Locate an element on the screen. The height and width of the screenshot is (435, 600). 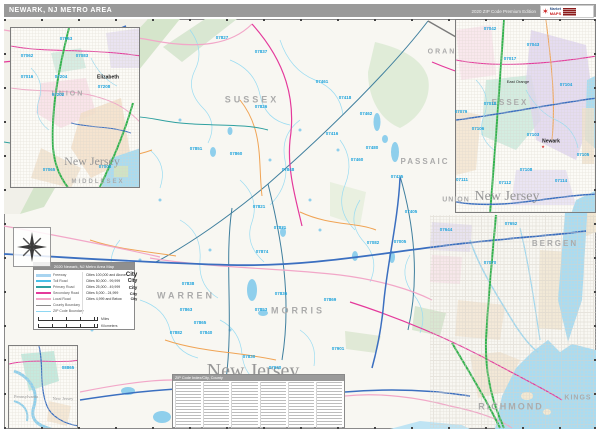
legend-road-label: Toll Road is located at coordinates (60, 281).